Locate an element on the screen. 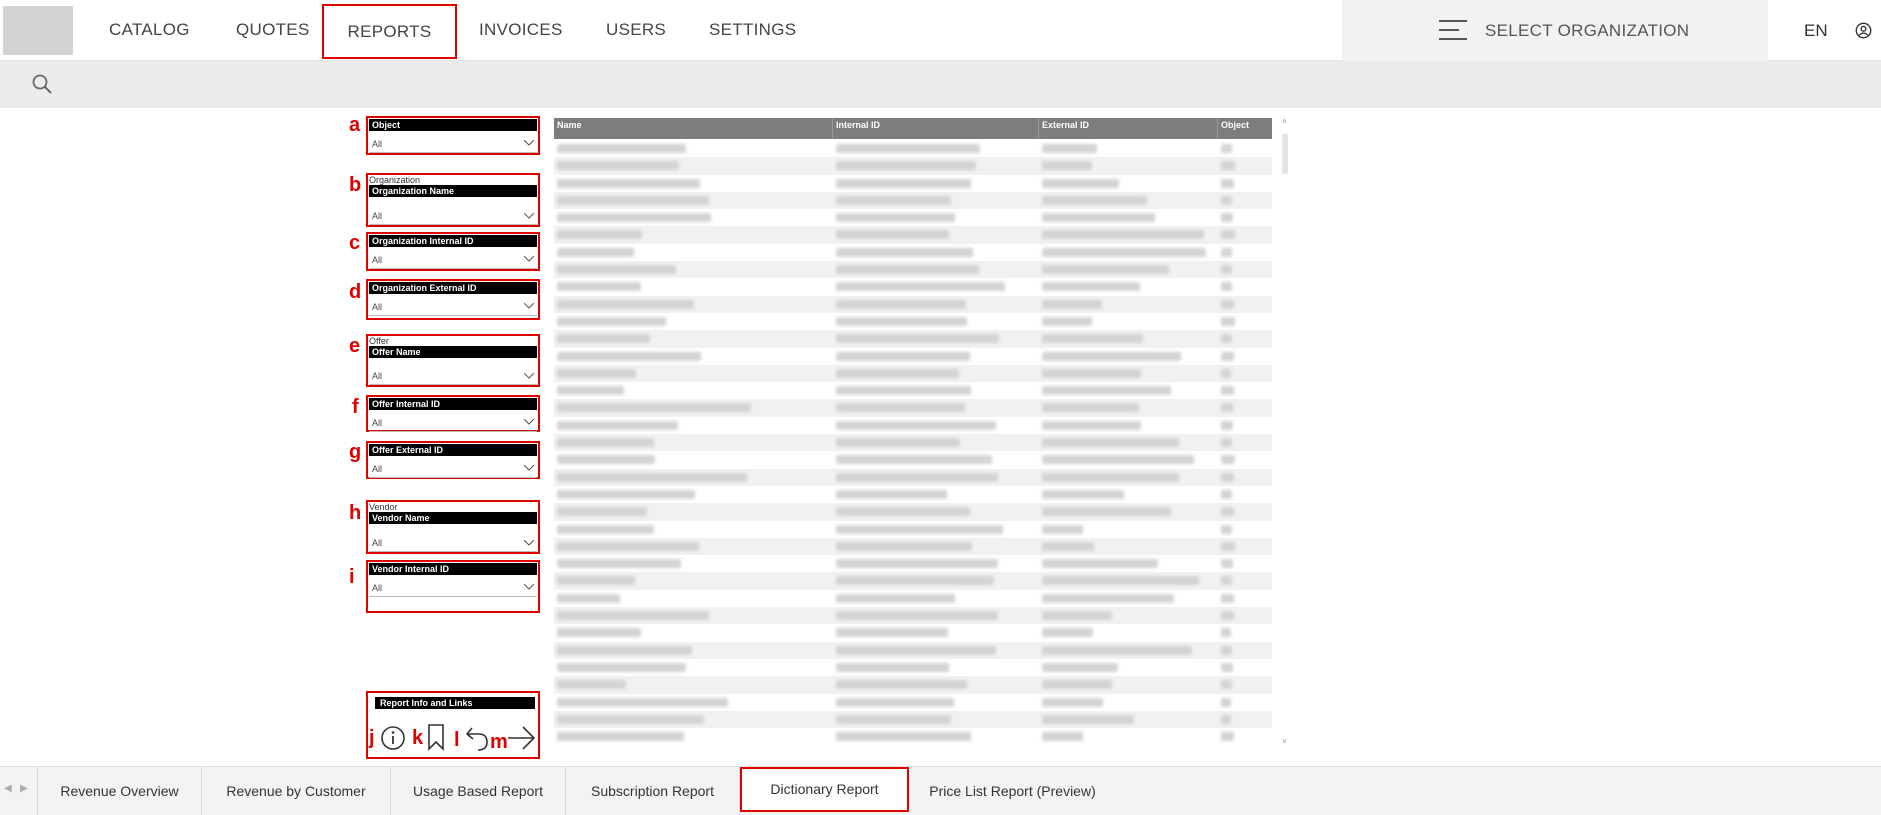  menu-icon is located at coordinates (1453, 30).